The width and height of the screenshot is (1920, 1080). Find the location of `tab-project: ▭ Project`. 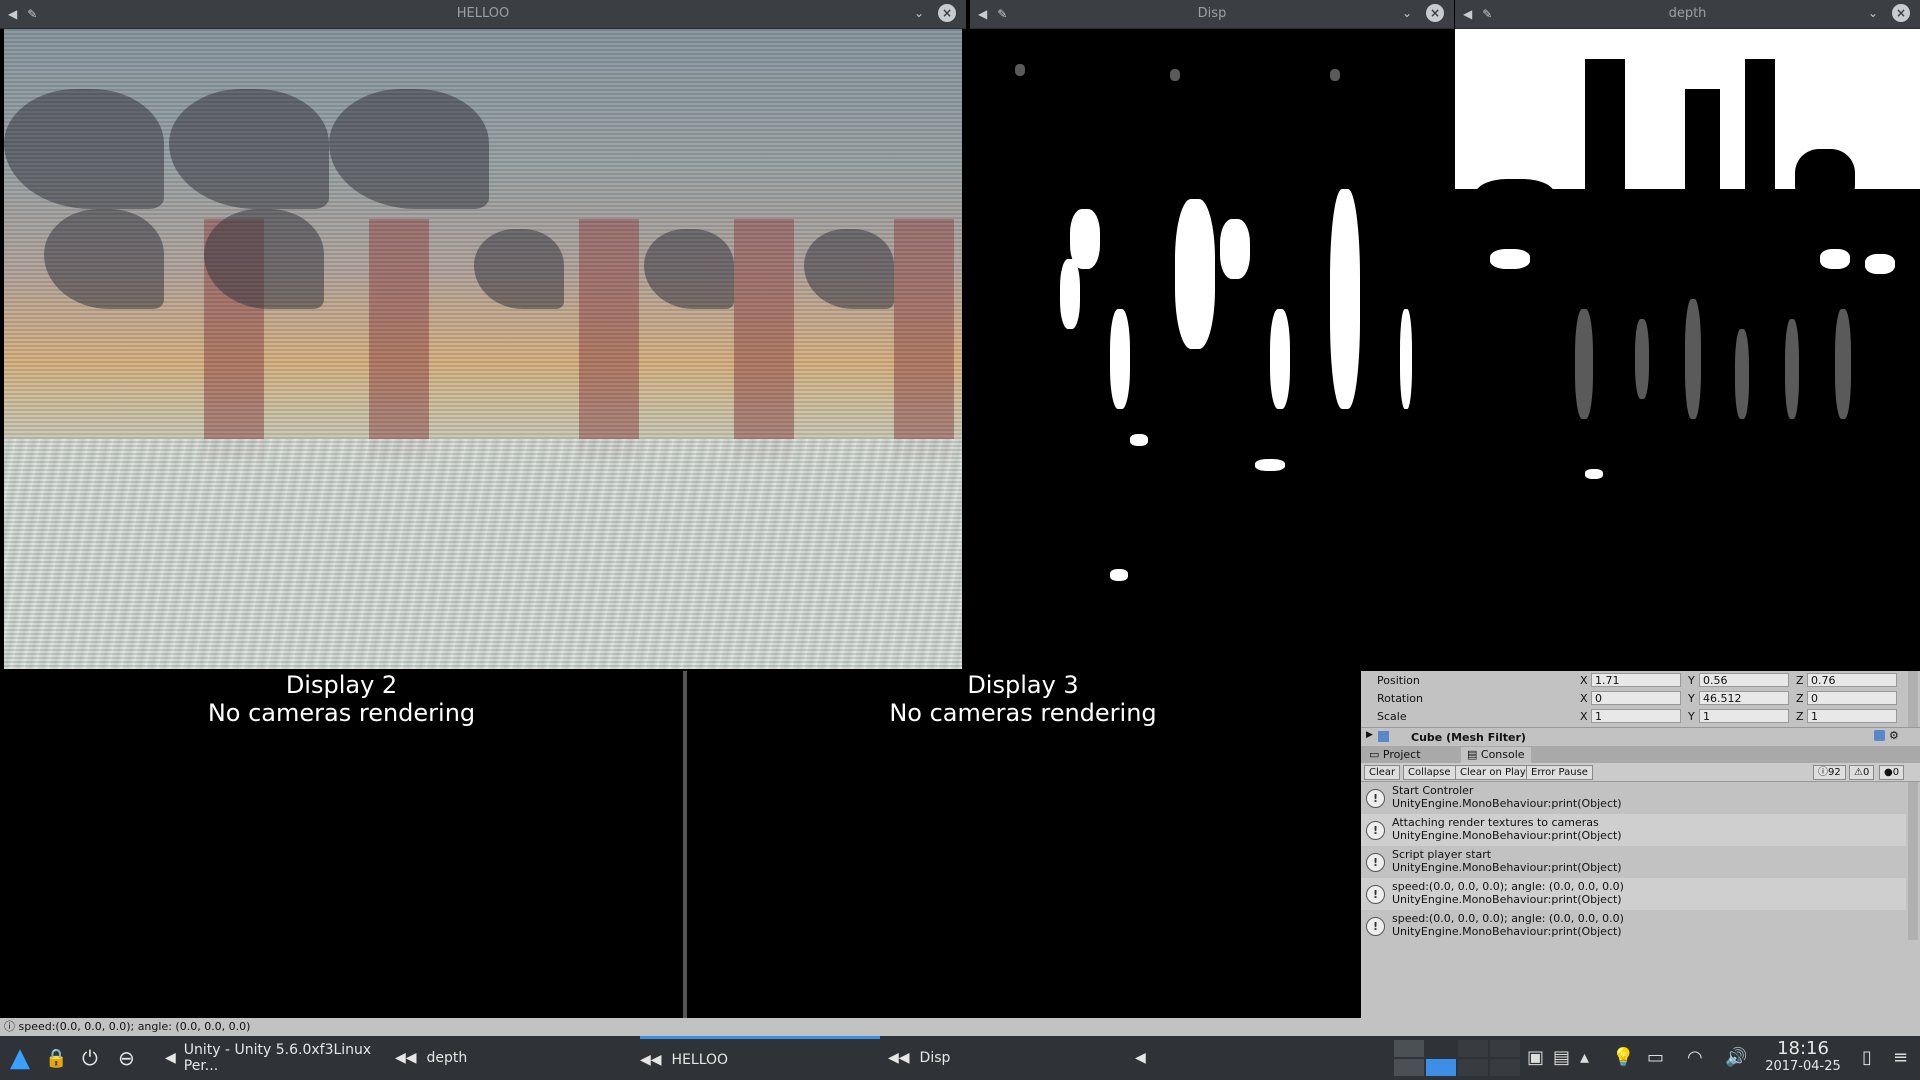

tab-project: ▭ Project is located at coordinates (1395, 755).